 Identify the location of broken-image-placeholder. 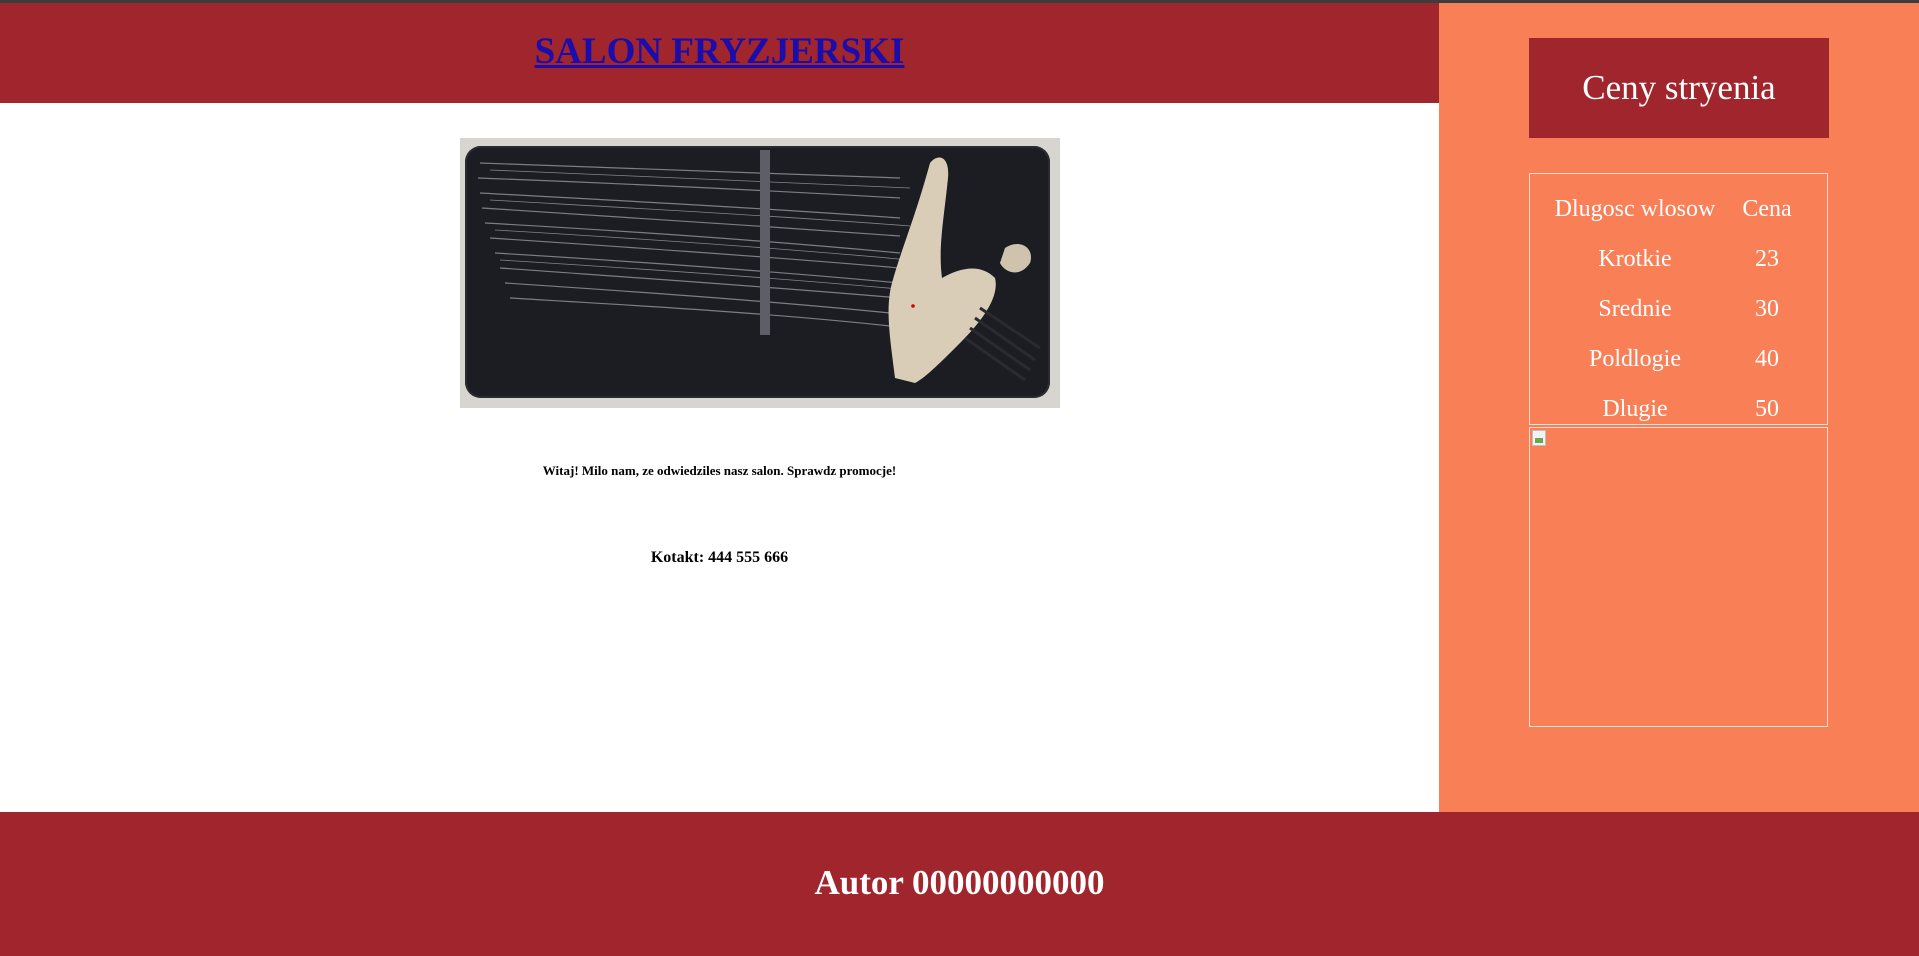
(1678, 577).